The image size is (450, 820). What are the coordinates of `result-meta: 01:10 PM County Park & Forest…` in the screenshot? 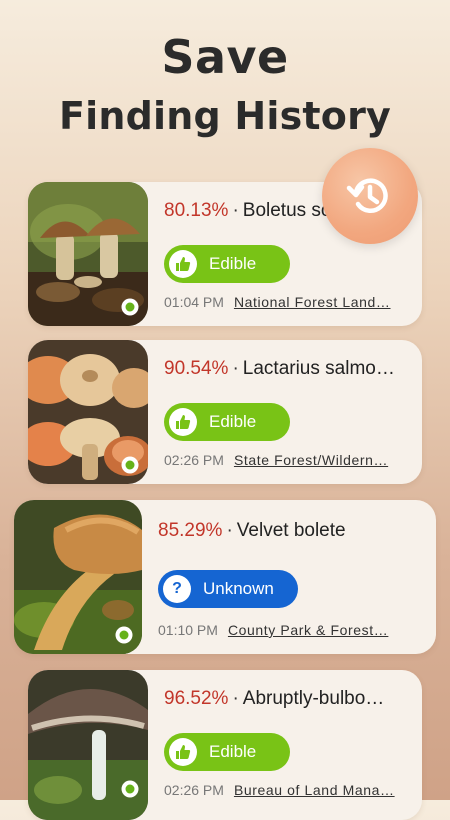 It's located at (290, 630).